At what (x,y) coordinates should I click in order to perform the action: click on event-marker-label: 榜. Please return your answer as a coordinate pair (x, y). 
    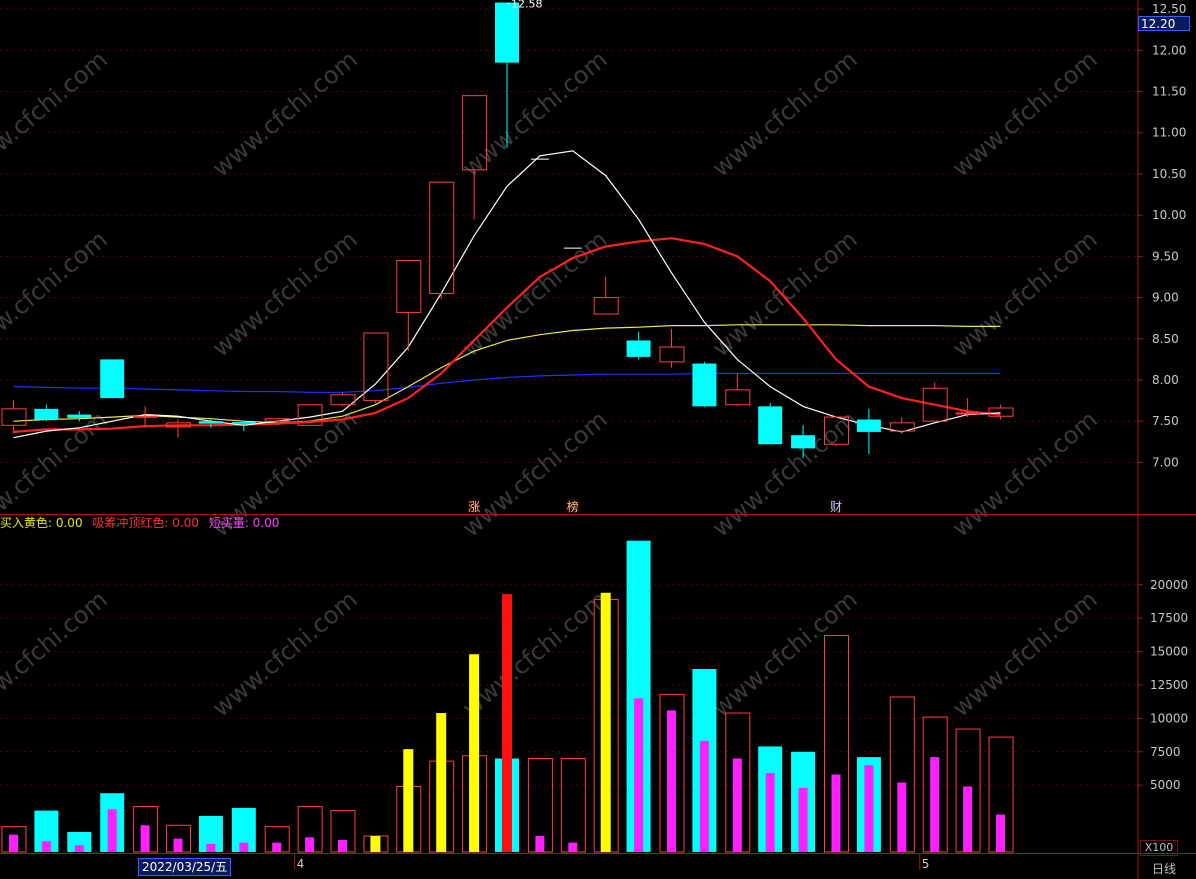
    Looking at the image, I should click on (573, 506).